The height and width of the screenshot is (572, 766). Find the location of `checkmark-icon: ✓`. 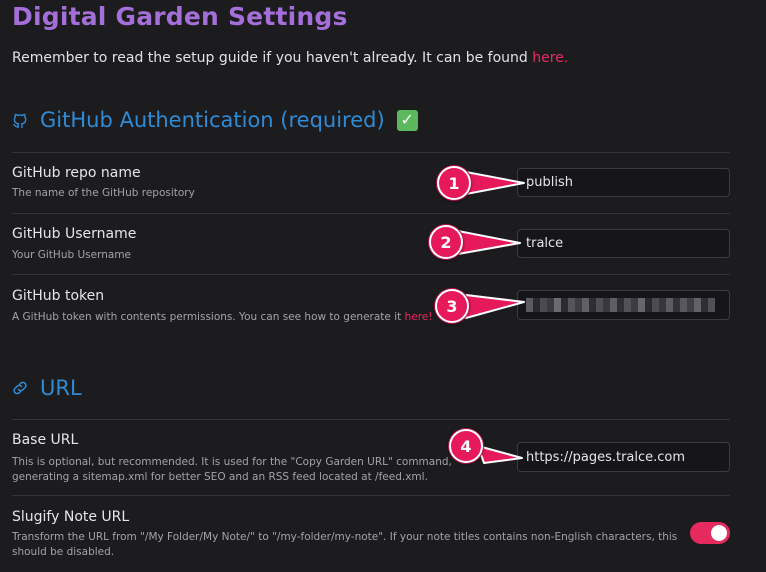

checkmark-icon: ✓ is located at coordinates (407, 120).